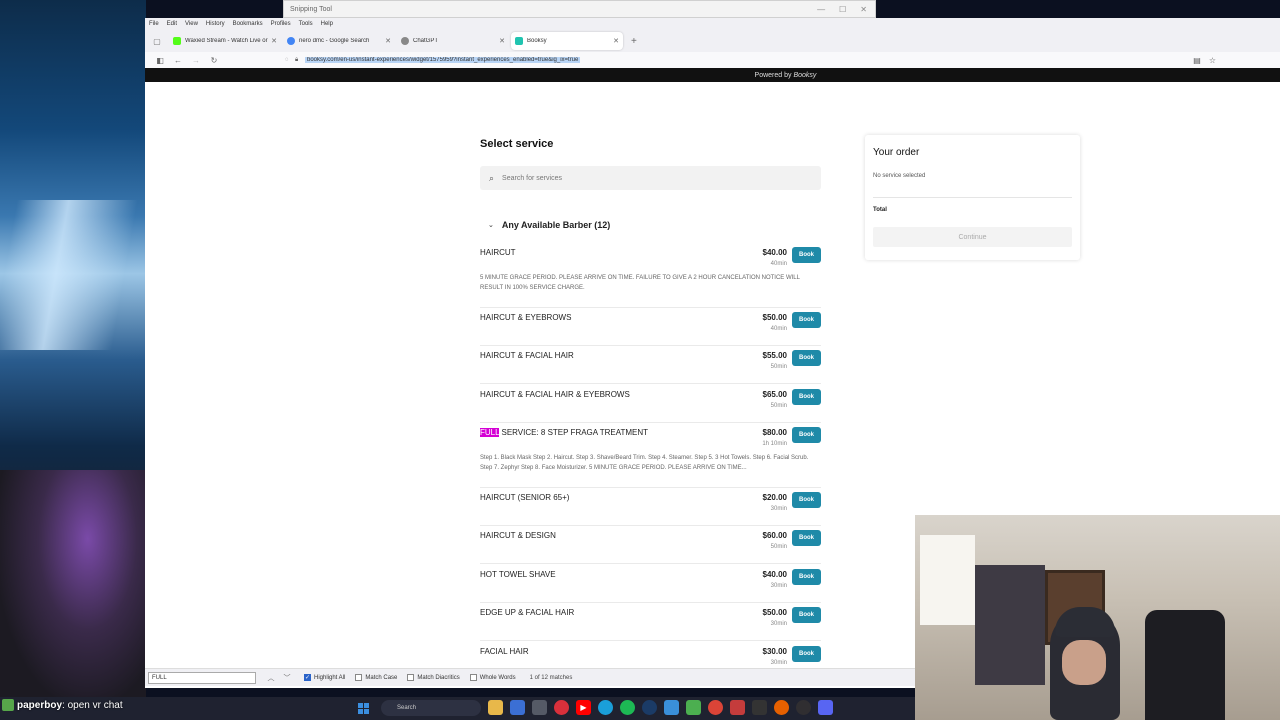  Describe the element at coordinates (438, 677) in the screenshot. I see `match-diacritics-label: Match Diacritics` at that location.